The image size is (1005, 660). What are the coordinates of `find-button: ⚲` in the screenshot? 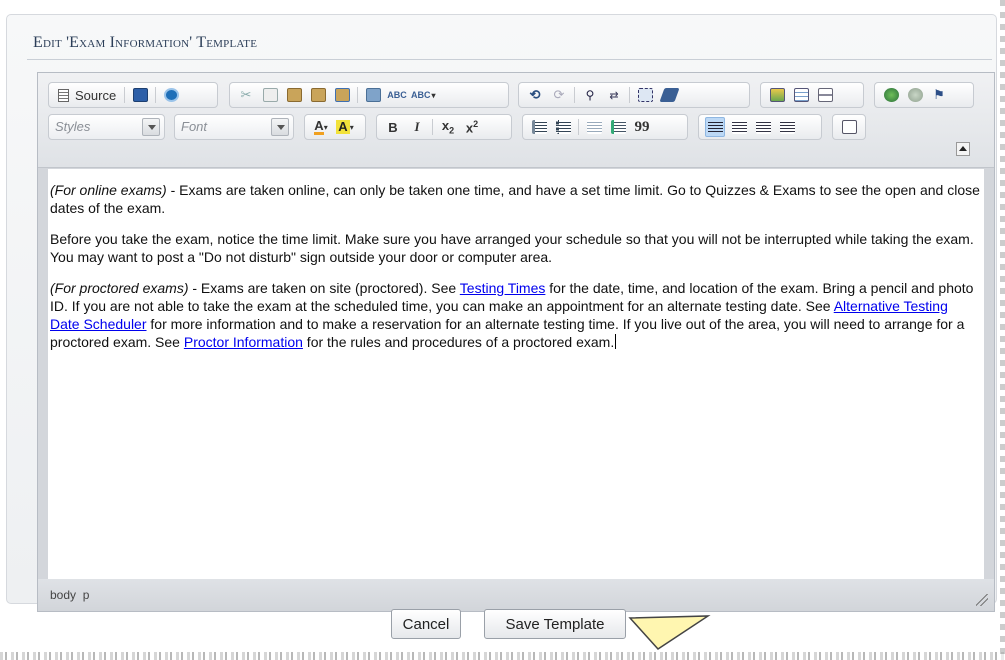 It's located at (590, 95).